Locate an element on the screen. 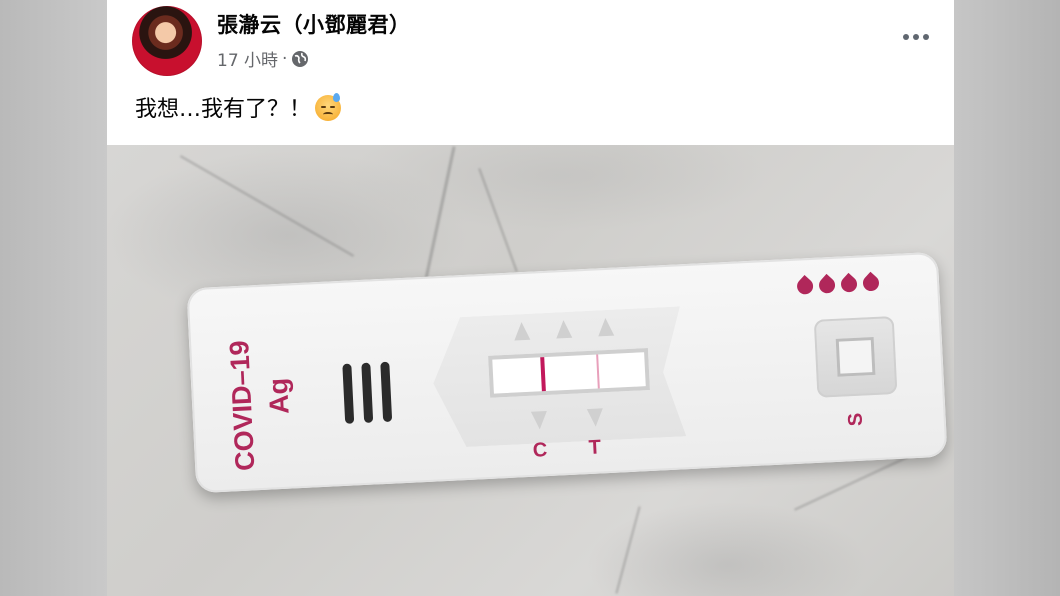 The image size is (1060, 596). control-line is located at coordinates (543, 374).